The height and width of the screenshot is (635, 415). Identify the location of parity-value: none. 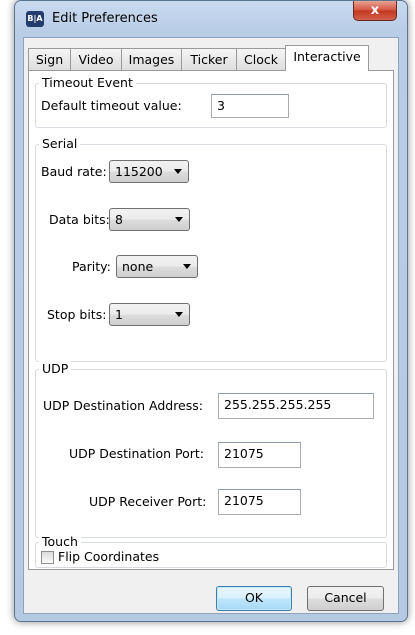
(138, 266).